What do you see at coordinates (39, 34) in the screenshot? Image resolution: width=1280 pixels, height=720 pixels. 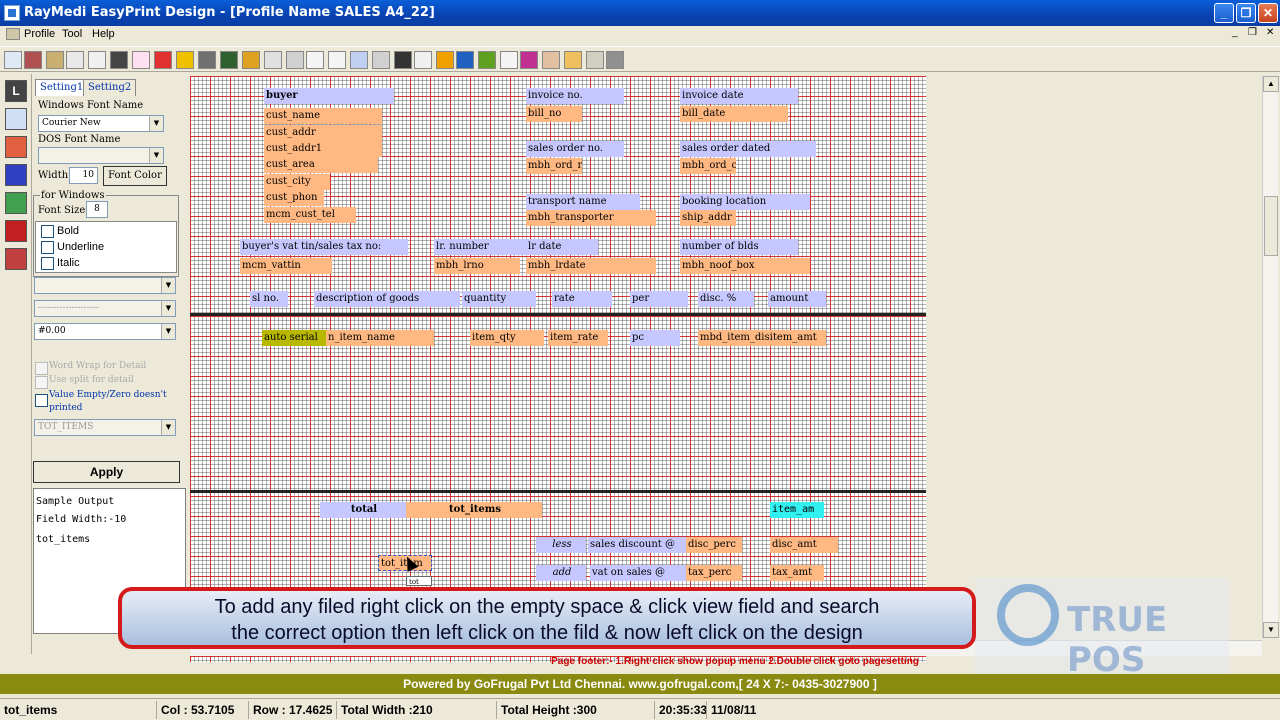 I see `menu-profile: Profile` at bounding box center [39, 34].